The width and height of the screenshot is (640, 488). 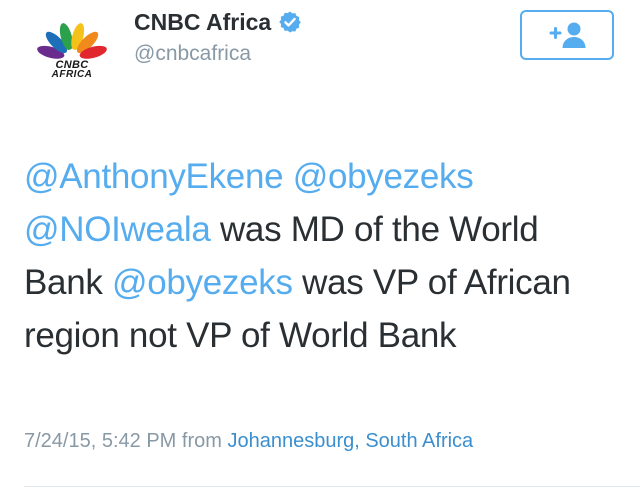 What do you see at coordinates (100, 441) in the screenshot?
I see `tweet-timestamp: 7/24/15, 5:42 PM` at bounding box center [100, 441].